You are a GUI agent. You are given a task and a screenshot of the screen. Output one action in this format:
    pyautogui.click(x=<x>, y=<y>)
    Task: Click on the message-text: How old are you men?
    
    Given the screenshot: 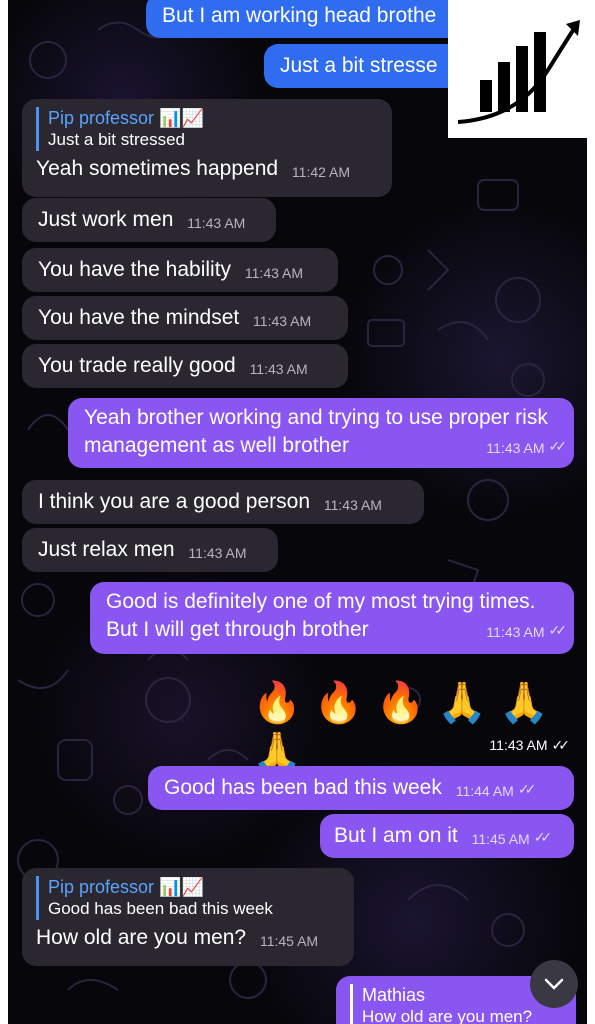 What is the action you would take?
    pyautogui.click(x=141, y=937)
    